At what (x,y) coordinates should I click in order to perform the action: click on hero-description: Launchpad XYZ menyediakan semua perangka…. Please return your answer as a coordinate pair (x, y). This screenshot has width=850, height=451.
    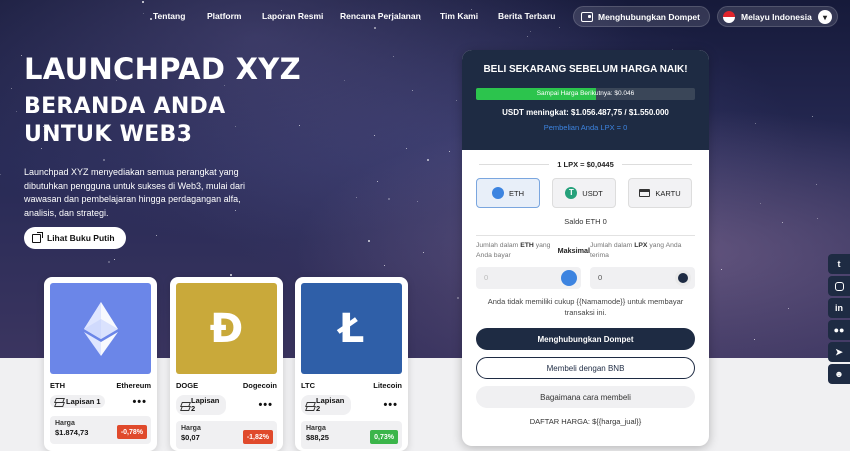
    Looking at the image, I should click on (134, 192).